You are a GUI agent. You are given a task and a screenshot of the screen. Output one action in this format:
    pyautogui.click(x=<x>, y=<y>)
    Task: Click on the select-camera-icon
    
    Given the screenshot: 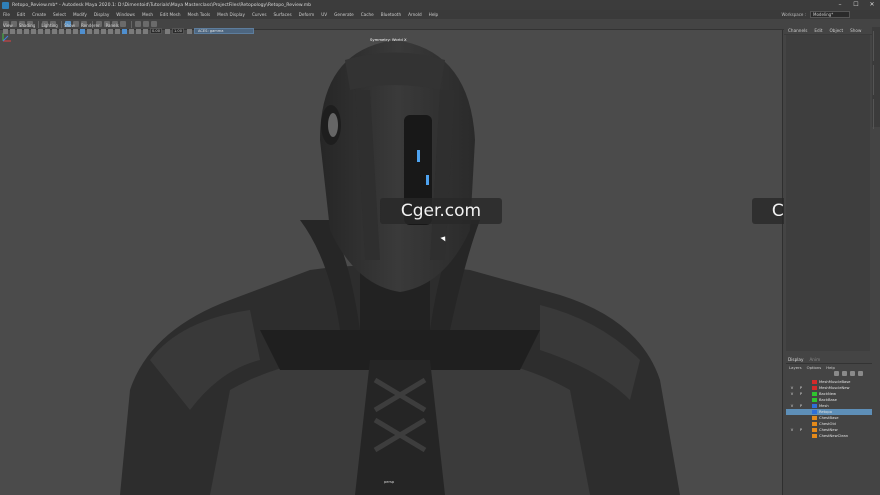 What is the action you would take?
    pyautogui.click(x=5, y=31)
    